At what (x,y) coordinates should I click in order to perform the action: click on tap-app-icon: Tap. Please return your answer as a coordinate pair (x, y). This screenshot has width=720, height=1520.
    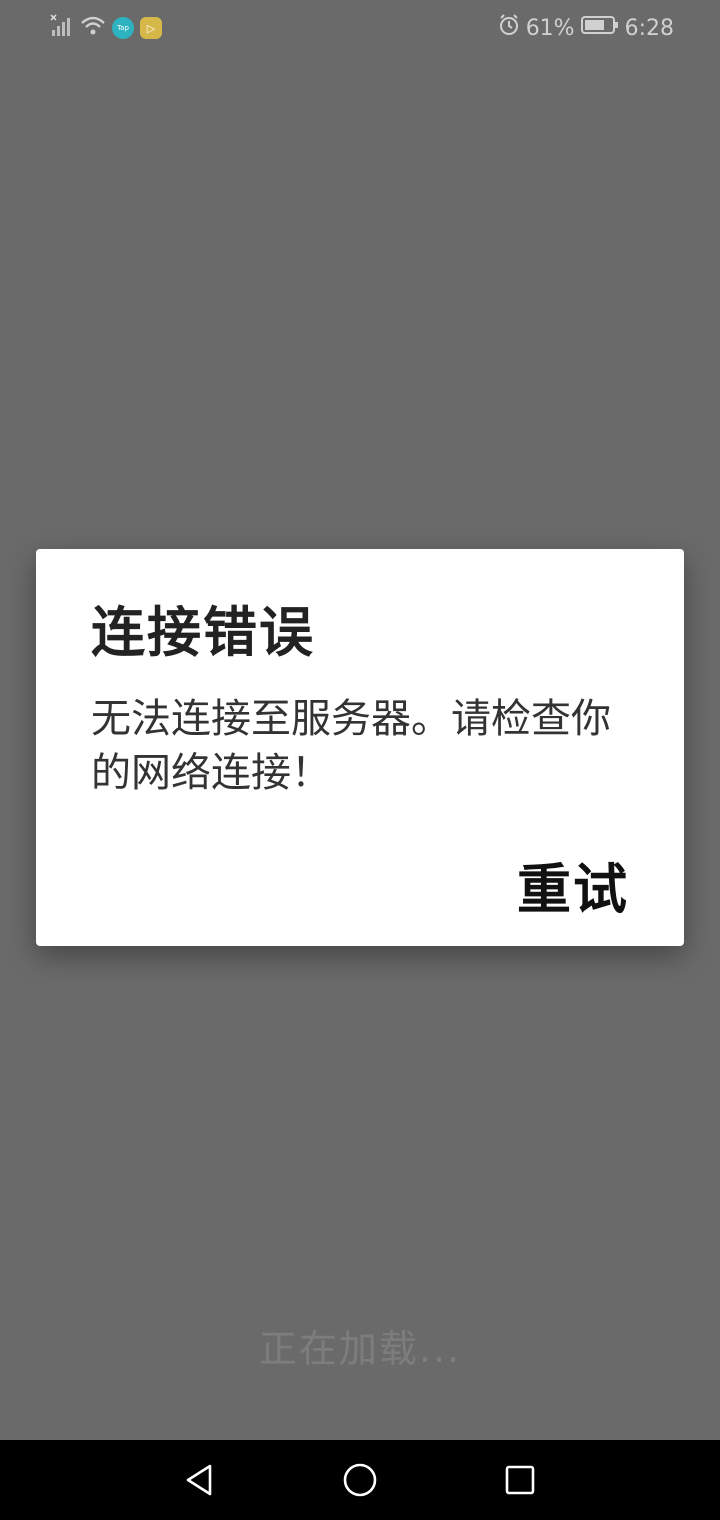
    Looking at the image, I should click on (123, 28).